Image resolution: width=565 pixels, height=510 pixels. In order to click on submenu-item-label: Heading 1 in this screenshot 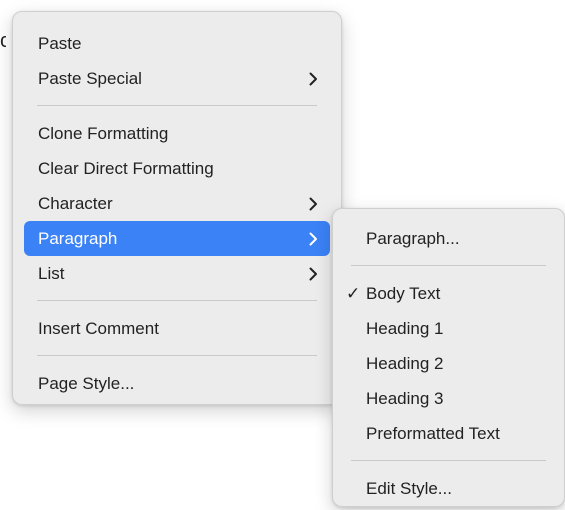, I will do `click(405, 328)`.